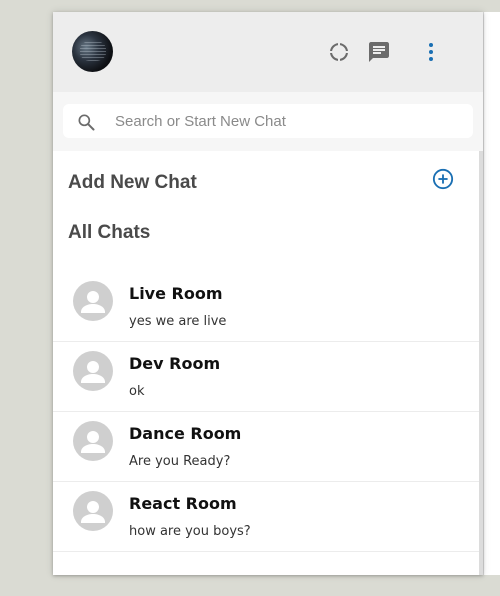 The image size is (500, 596). What do you see at coordinates (183, 503) in the screenshot?
I see `chat-name: React Room` at bounding box center [183, 503].